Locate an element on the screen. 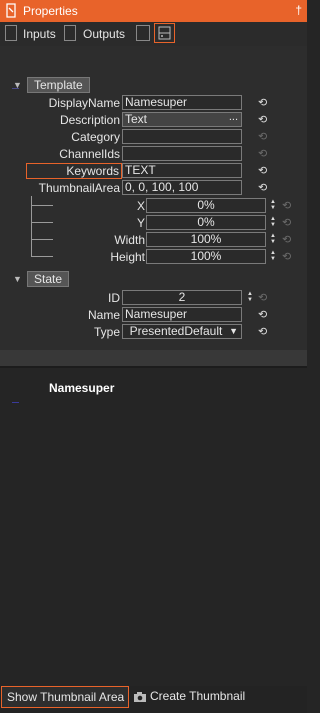 The image size is (320, 713). type-select: PresentedDefault ▼ is located at coordinates (182, 331).